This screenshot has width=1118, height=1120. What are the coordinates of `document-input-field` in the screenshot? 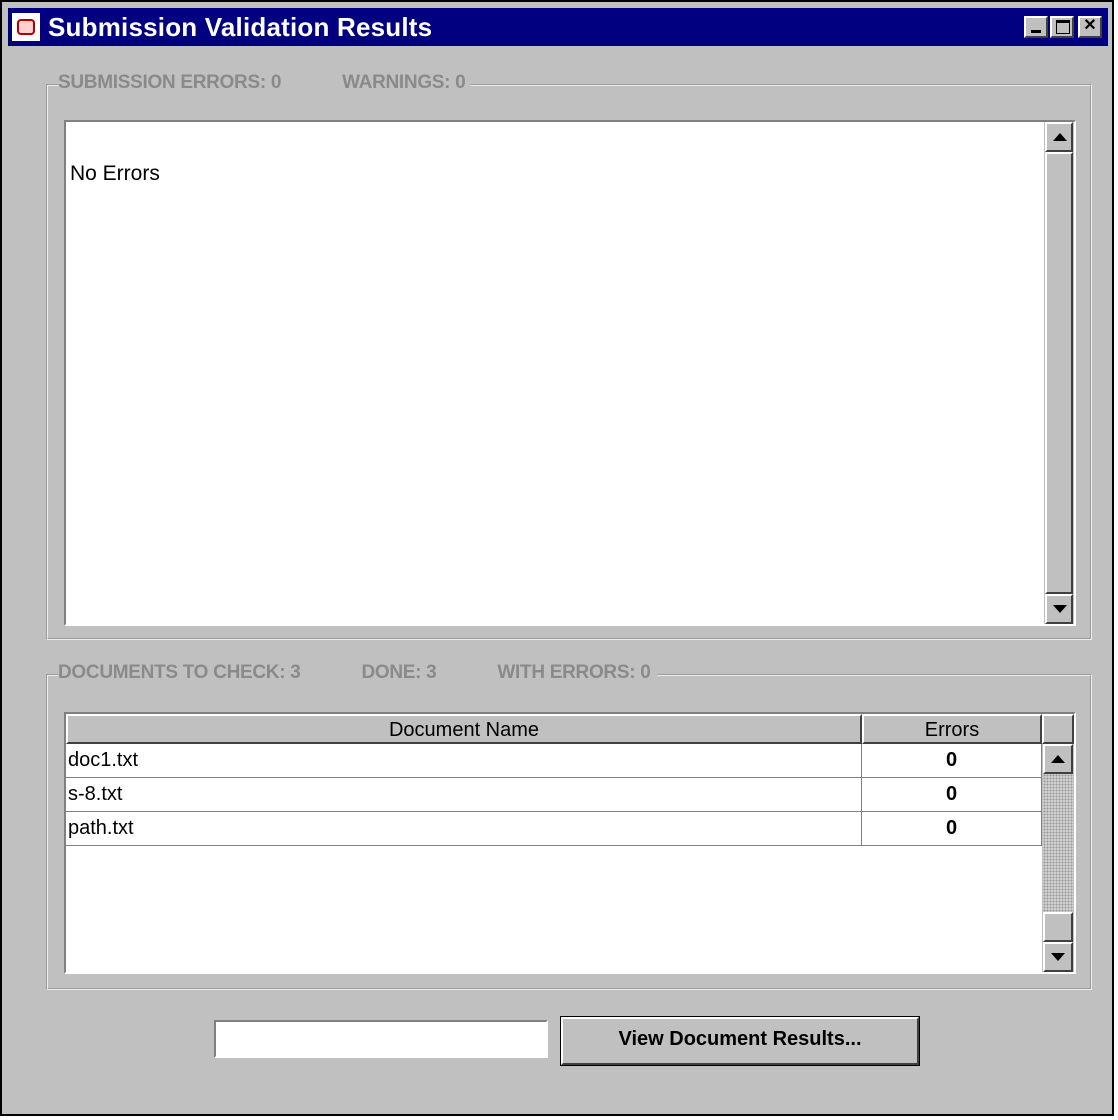 It's located at (382, 1039).